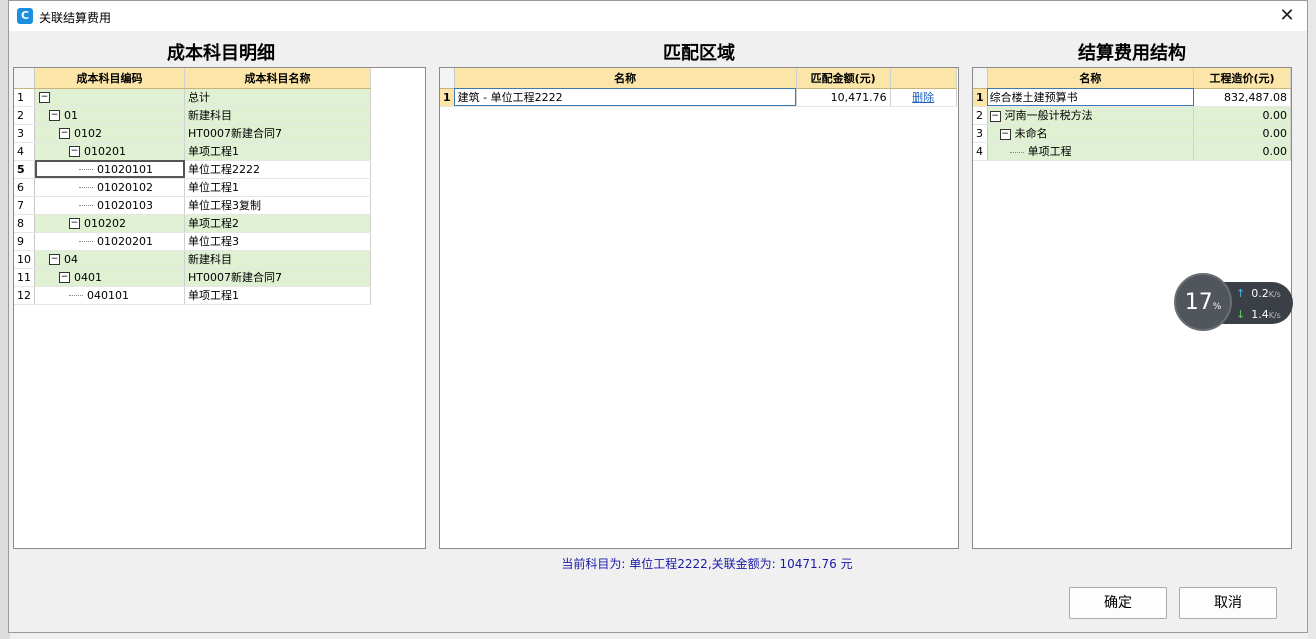  I want to click on subject-code-cell: 01020103, so click(109, 205).